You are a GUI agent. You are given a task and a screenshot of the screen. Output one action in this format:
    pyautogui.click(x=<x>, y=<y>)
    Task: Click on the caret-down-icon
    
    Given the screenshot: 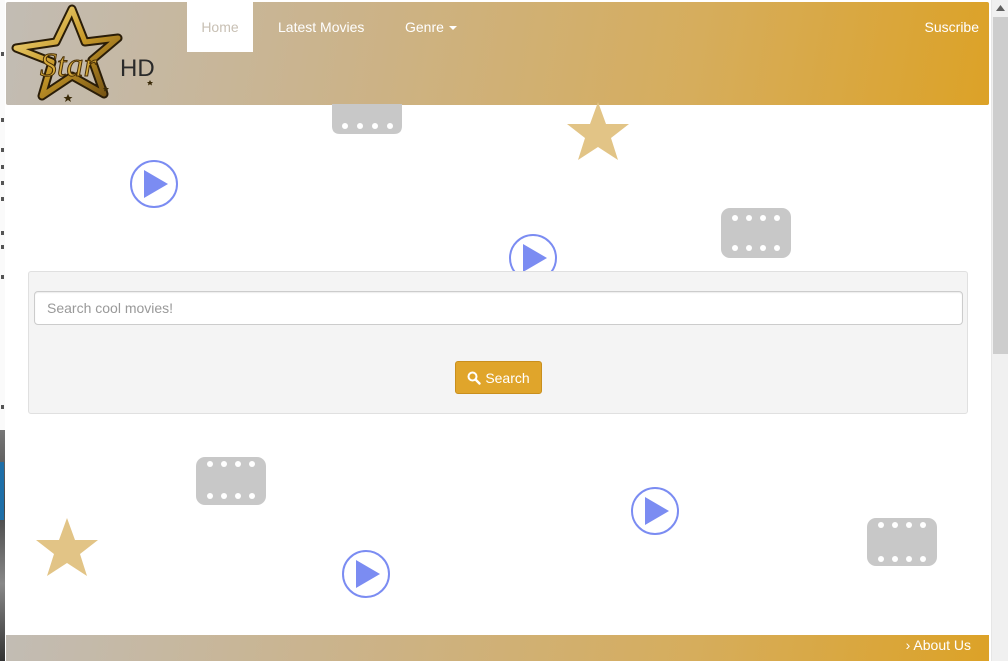 What is the action you would take?
    pyautogui.click(x=452, y=28)
    